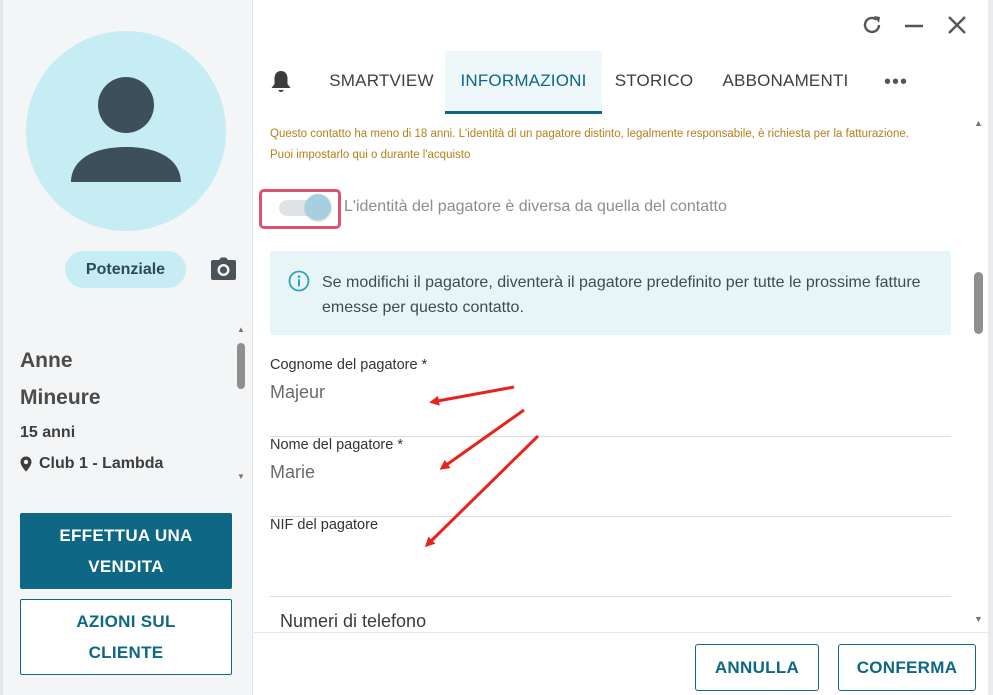 This screenshot has height=695, width=993. I want to click on bell-icon, so click(281, 82).